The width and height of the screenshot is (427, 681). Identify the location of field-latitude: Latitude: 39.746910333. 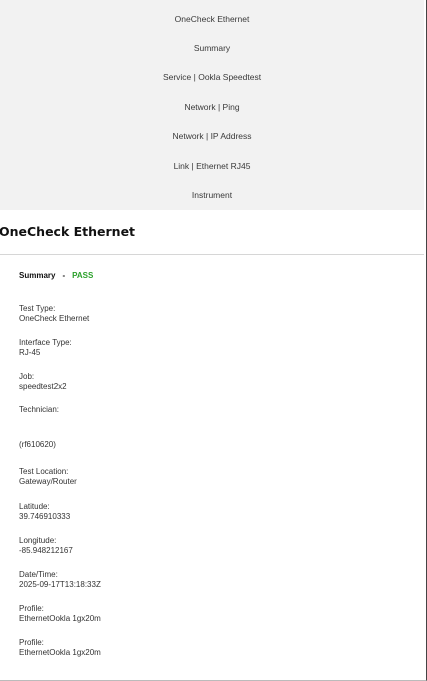
(44, 512).